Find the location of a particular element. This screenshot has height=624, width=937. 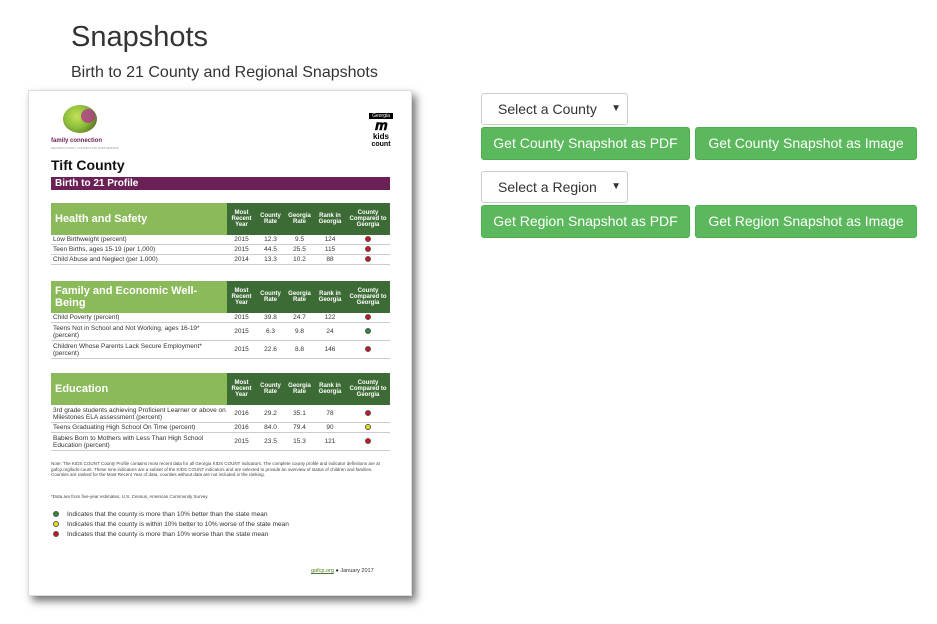

table-row: Child Poverty (percent) 2015 39.8 24.7 122 is located at coordinates (220, 318).